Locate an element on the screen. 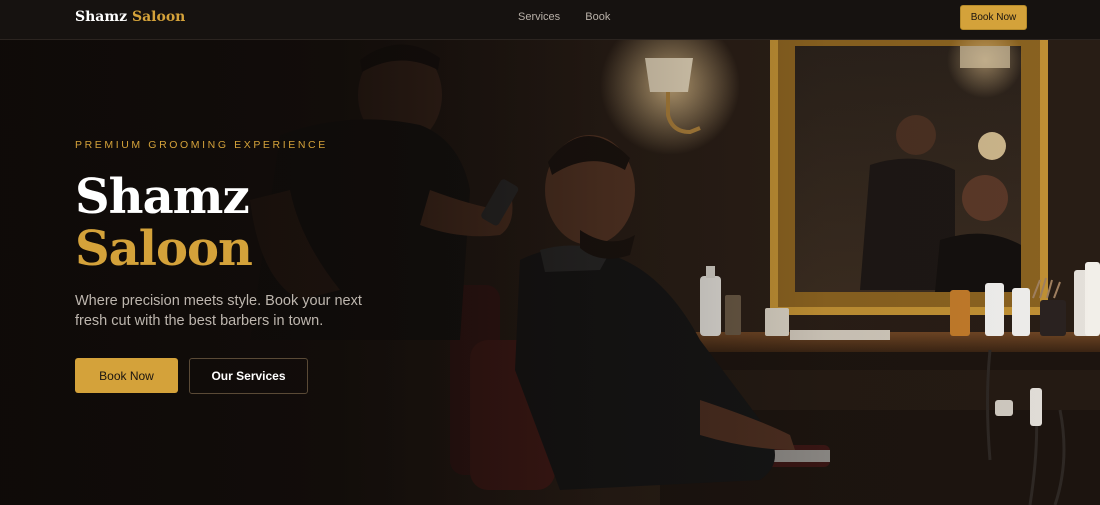  hero-actions: Book Now Our Services is located at coordinates (235, 376).